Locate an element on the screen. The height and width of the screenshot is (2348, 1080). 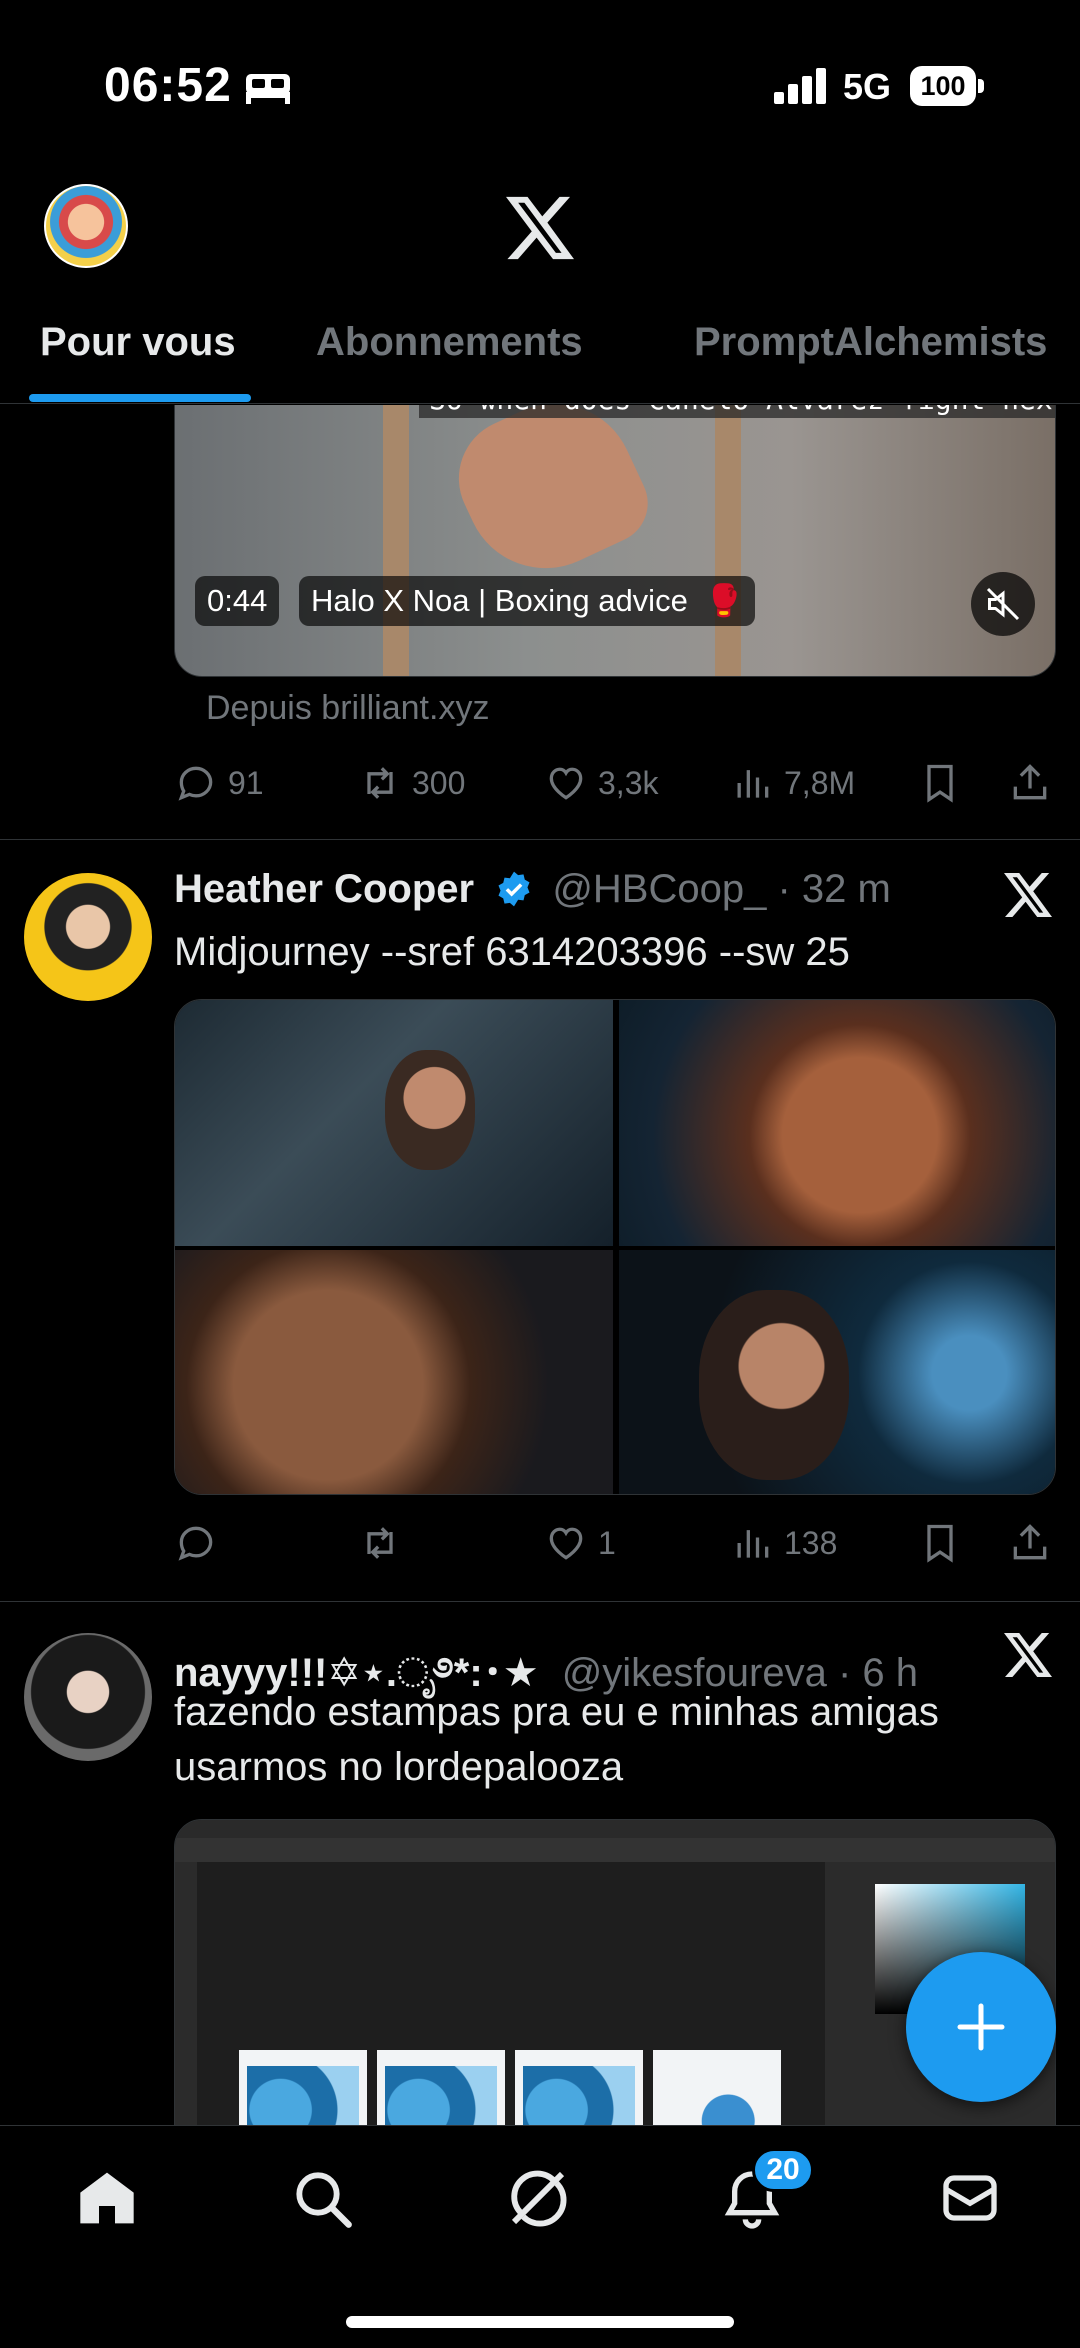
plus-icon is located at coordinates (981, 2027).